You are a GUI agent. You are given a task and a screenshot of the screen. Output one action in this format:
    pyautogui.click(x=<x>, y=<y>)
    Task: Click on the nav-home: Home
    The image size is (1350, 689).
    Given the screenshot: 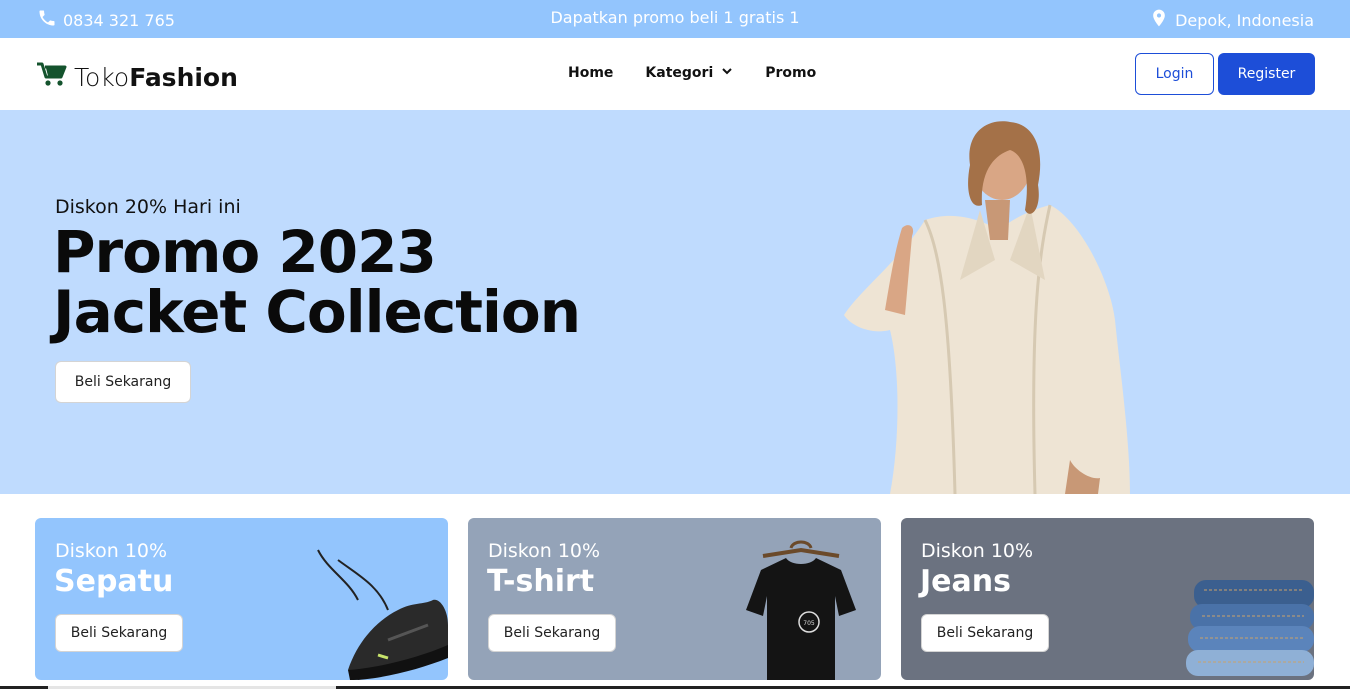 What is the action you would take?
    pyautogui.click(x=590, y=73)
    